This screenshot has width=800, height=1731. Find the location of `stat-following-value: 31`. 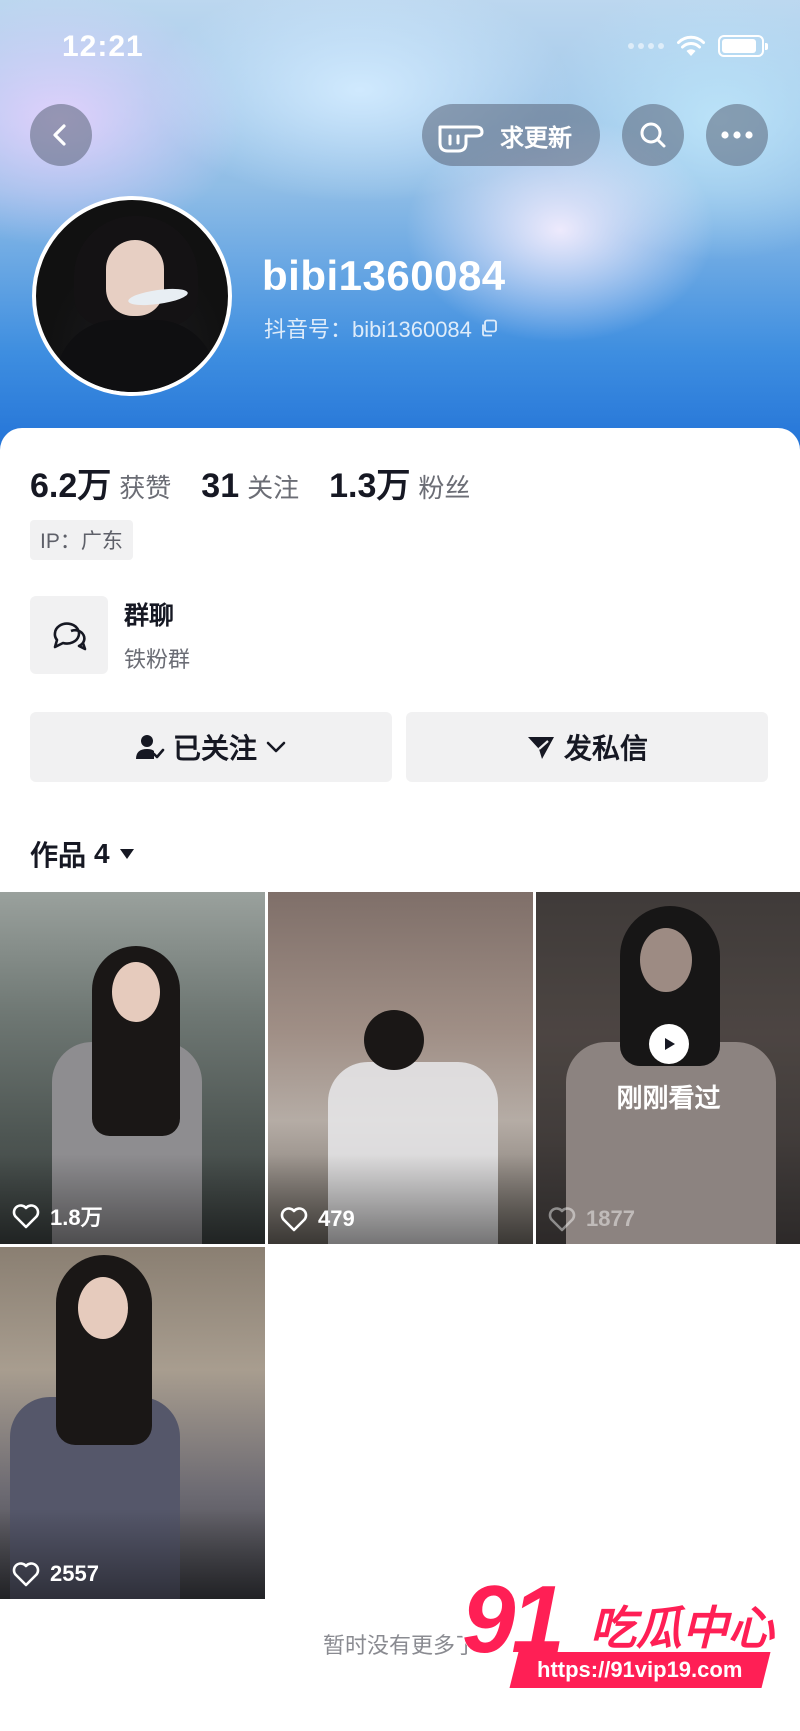

stat-following-value: 31 is located at coordinates (220, 486).